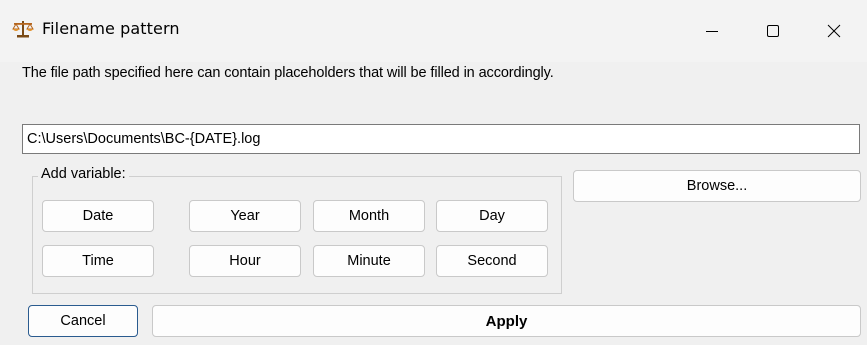 Image resolution: width=867 pixels, height=345 pixels. Describe the element at coordinates (492, 261) in the screenshot. I see `second-button: Second` at that location.